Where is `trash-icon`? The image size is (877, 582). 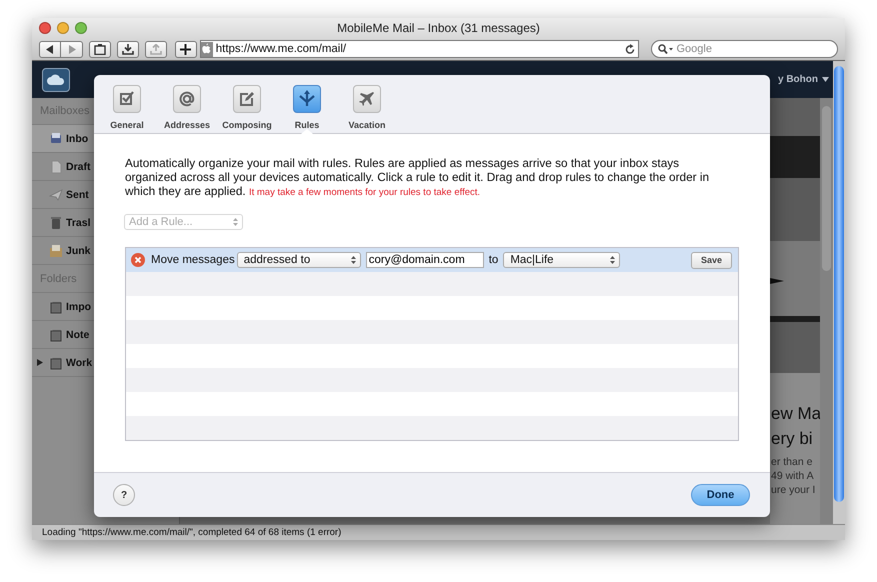
trash-icon is located at coordinates (56, 223).